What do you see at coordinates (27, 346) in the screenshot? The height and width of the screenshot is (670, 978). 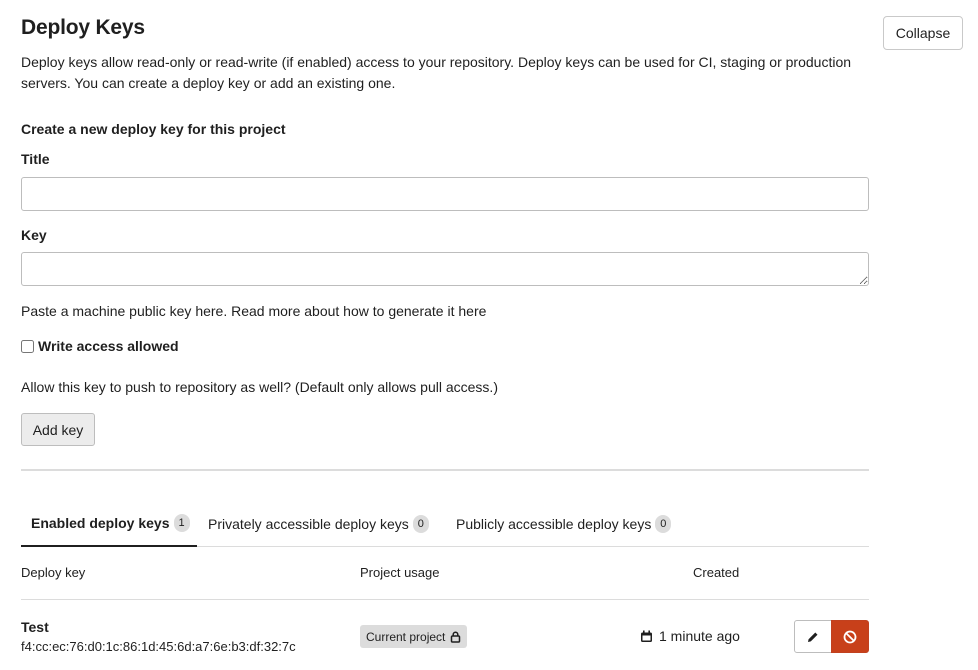 I see `write-access-checkbox` at bounding box center [27, 346].